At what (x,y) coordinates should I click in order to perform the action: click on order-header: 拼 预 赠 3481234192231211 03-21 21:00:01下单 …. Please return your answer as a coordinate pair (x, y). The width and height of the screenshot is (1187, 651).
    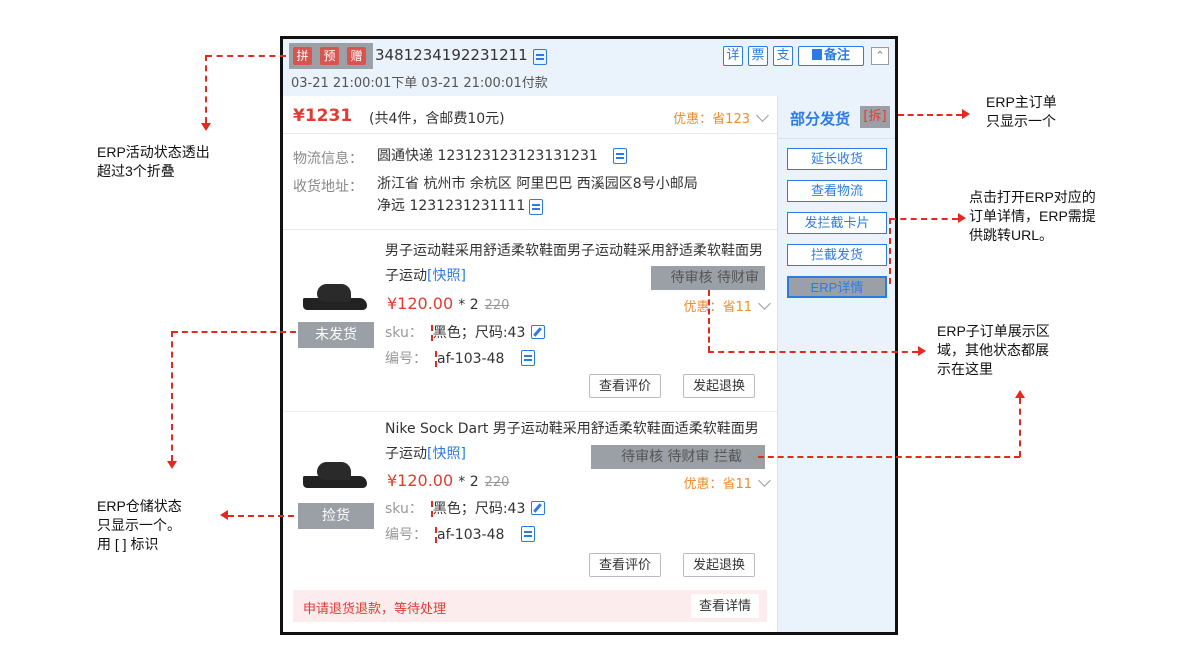
    Looking at the image, I should click on (589, 67).